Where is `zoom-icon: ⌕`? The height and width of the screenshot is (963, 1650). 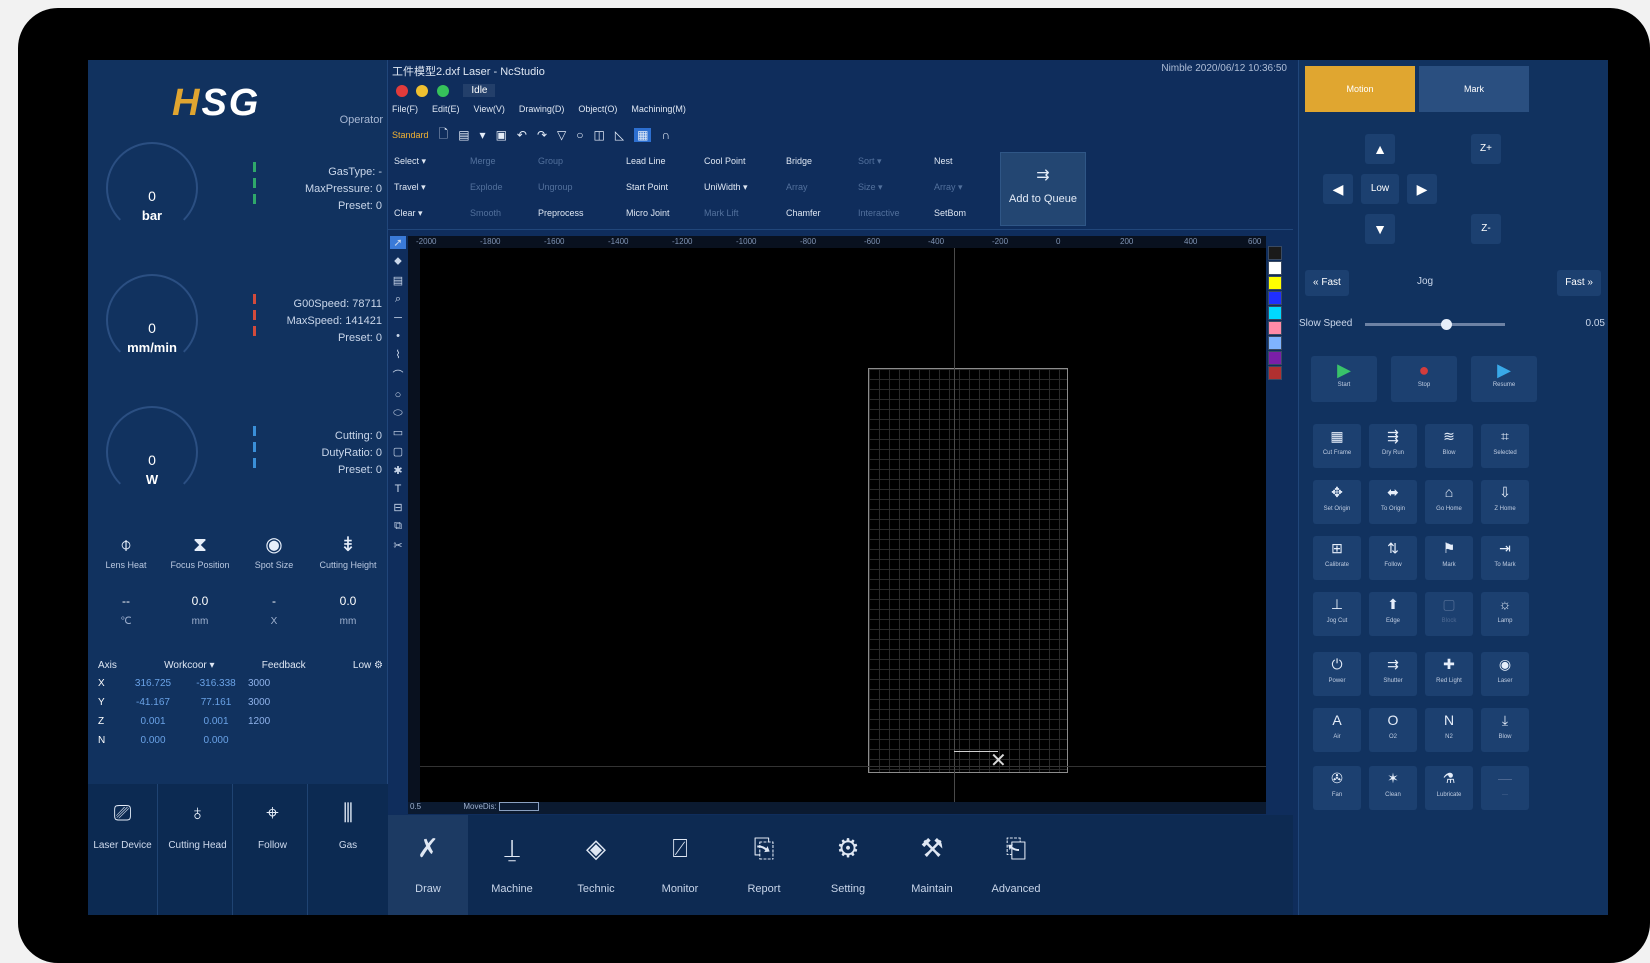
zoom-icon: ⌕ is located at coordinates (398, 299).